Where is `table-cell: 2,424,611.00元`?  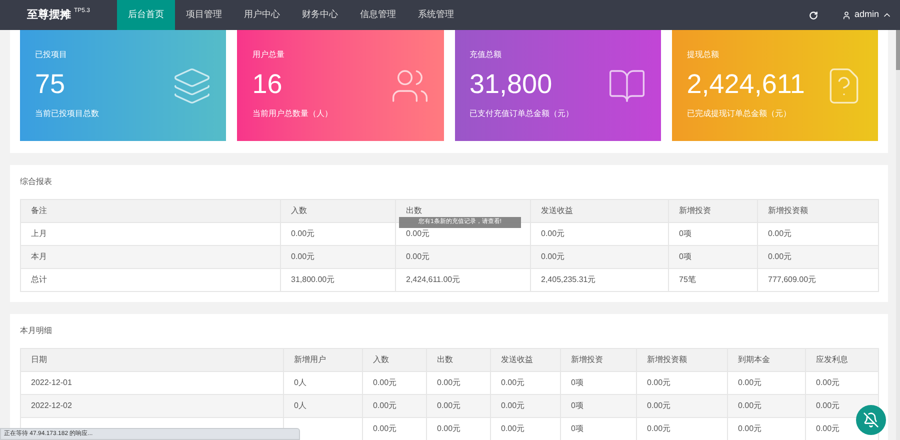 table-cell: 2,424,611.00元 is located at coordinates (463, 280).